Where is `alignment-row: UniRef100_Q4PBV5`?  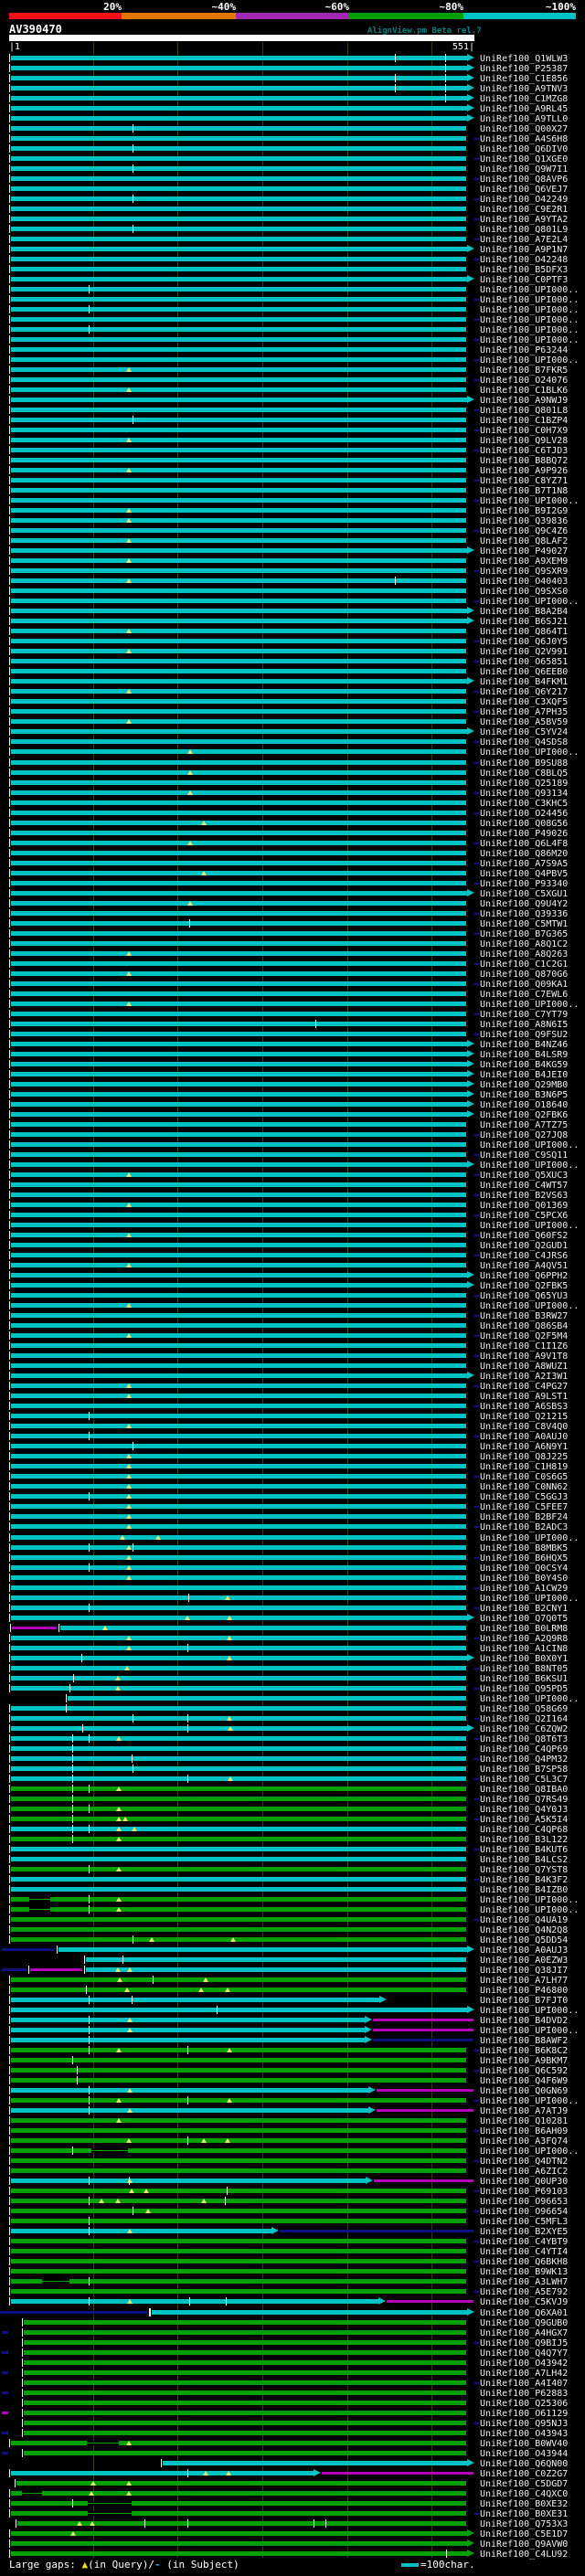
alignment-row: UniRef100_Q4PBV5 is located at coordinates (293, 873).